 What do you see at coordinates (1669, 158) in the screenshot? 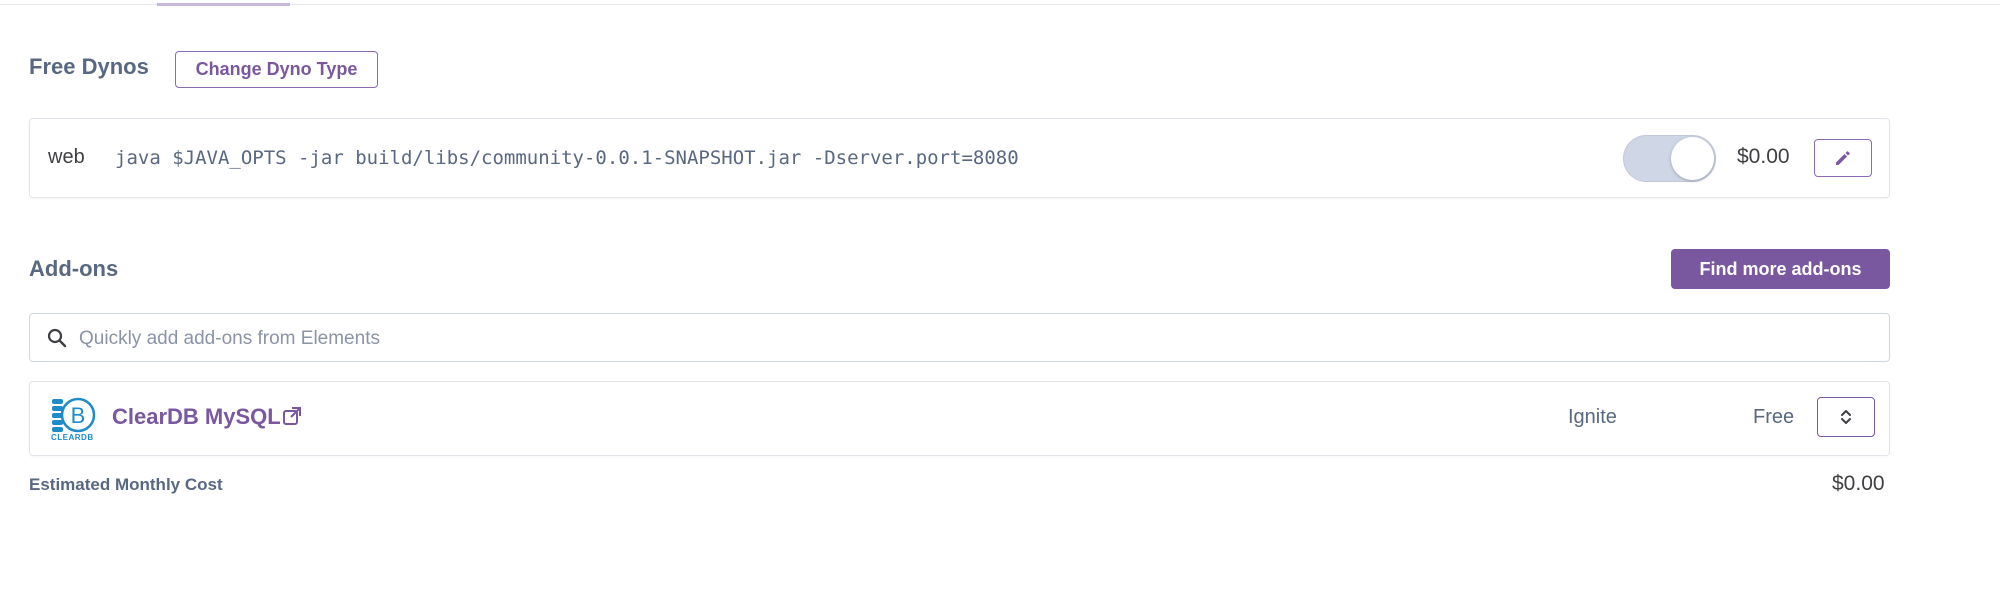
I see `dyno-toggle-switch` at bounding box center [1669, 158].